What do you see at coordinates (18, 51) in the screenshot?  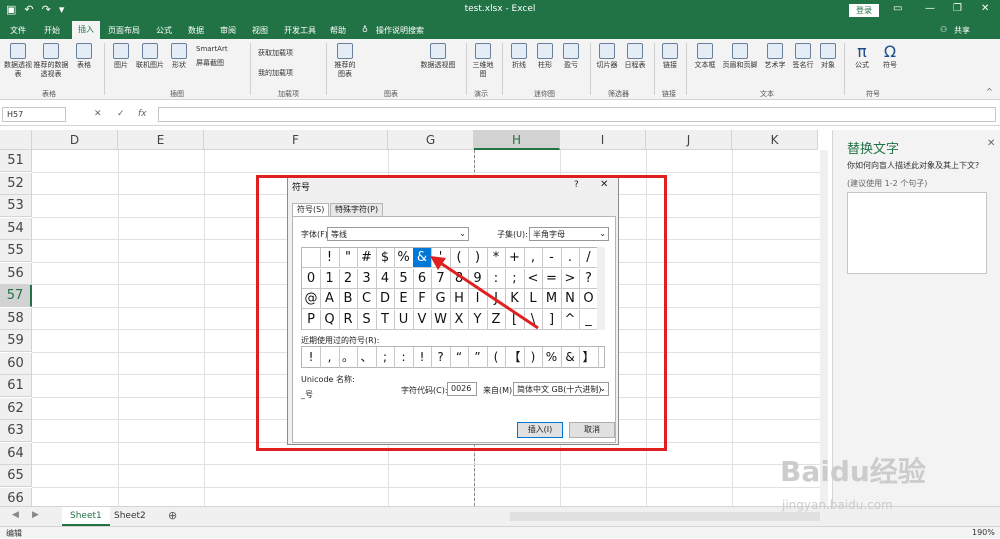 I see `pivottable-icon` at bounding box center [18, 51].